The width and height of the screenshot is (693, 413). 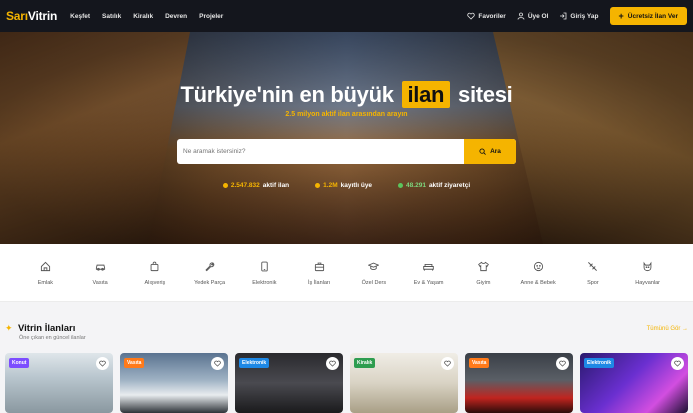 I want to click on stat-members: 1.2M kayıtlı üye, so click(x=343, y=185).